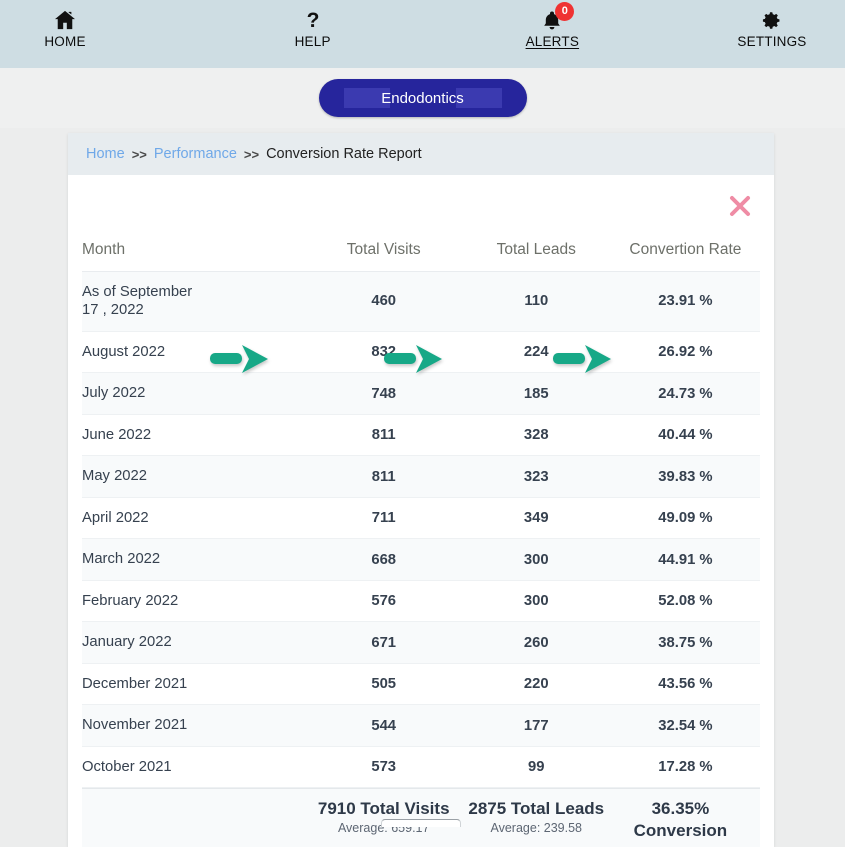 Image resolution: width=845 pixels, height=847 pixels. I want to click on cell-total-visits: 668, so click(384, 559).